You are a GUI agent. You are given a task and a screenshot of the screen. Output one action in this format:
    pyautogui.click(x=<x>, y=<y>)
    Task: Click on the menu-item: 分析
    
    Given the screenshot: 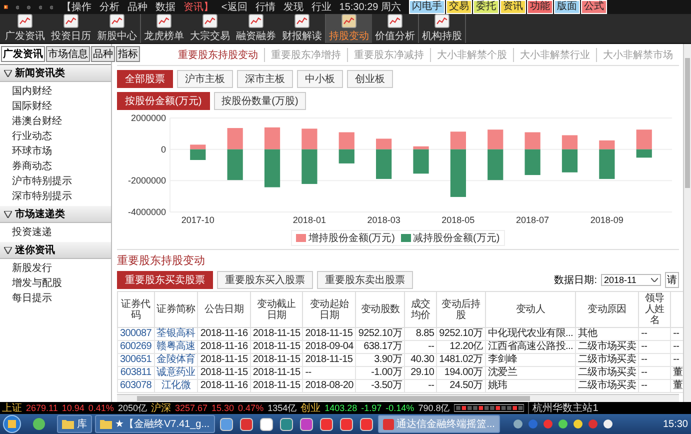 What is the action you would take?
    pyautogui.click(x=109, y=7)
    